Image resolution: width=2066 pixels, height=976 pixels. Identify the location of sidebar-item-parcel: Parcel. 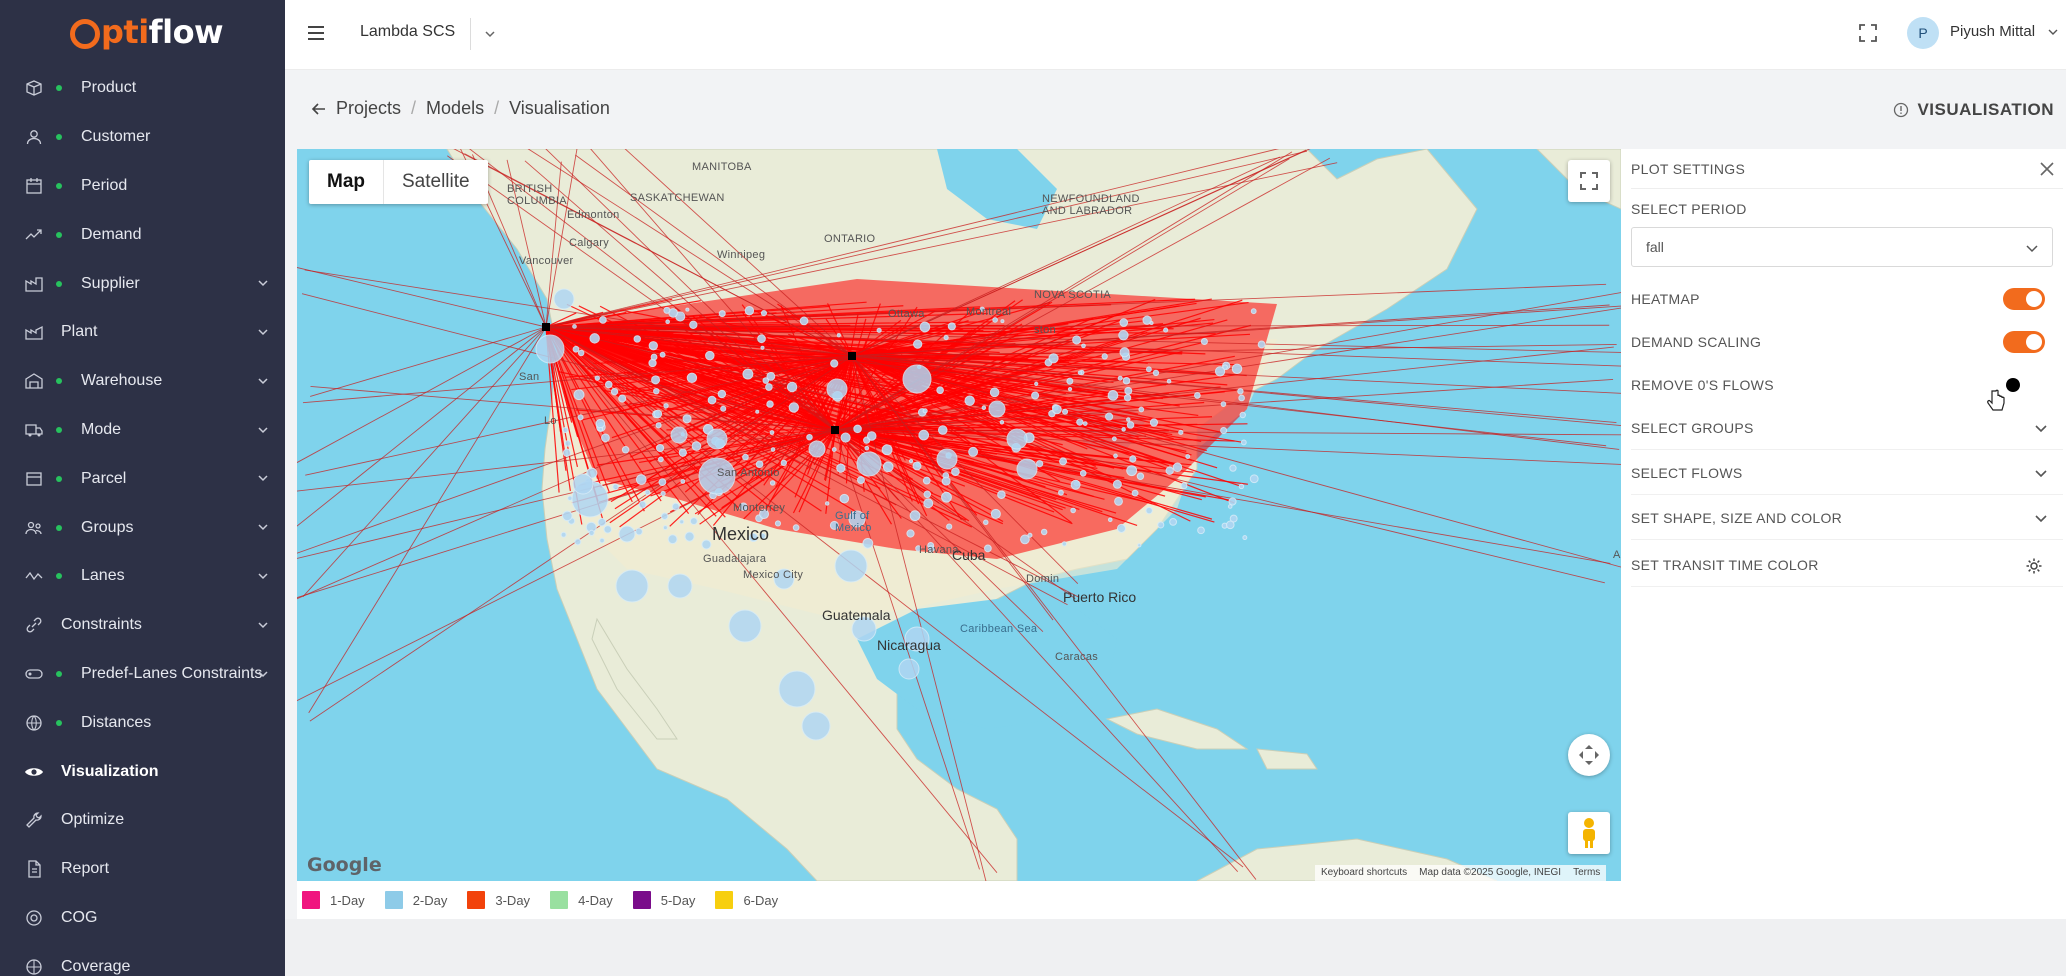
(142, 478).